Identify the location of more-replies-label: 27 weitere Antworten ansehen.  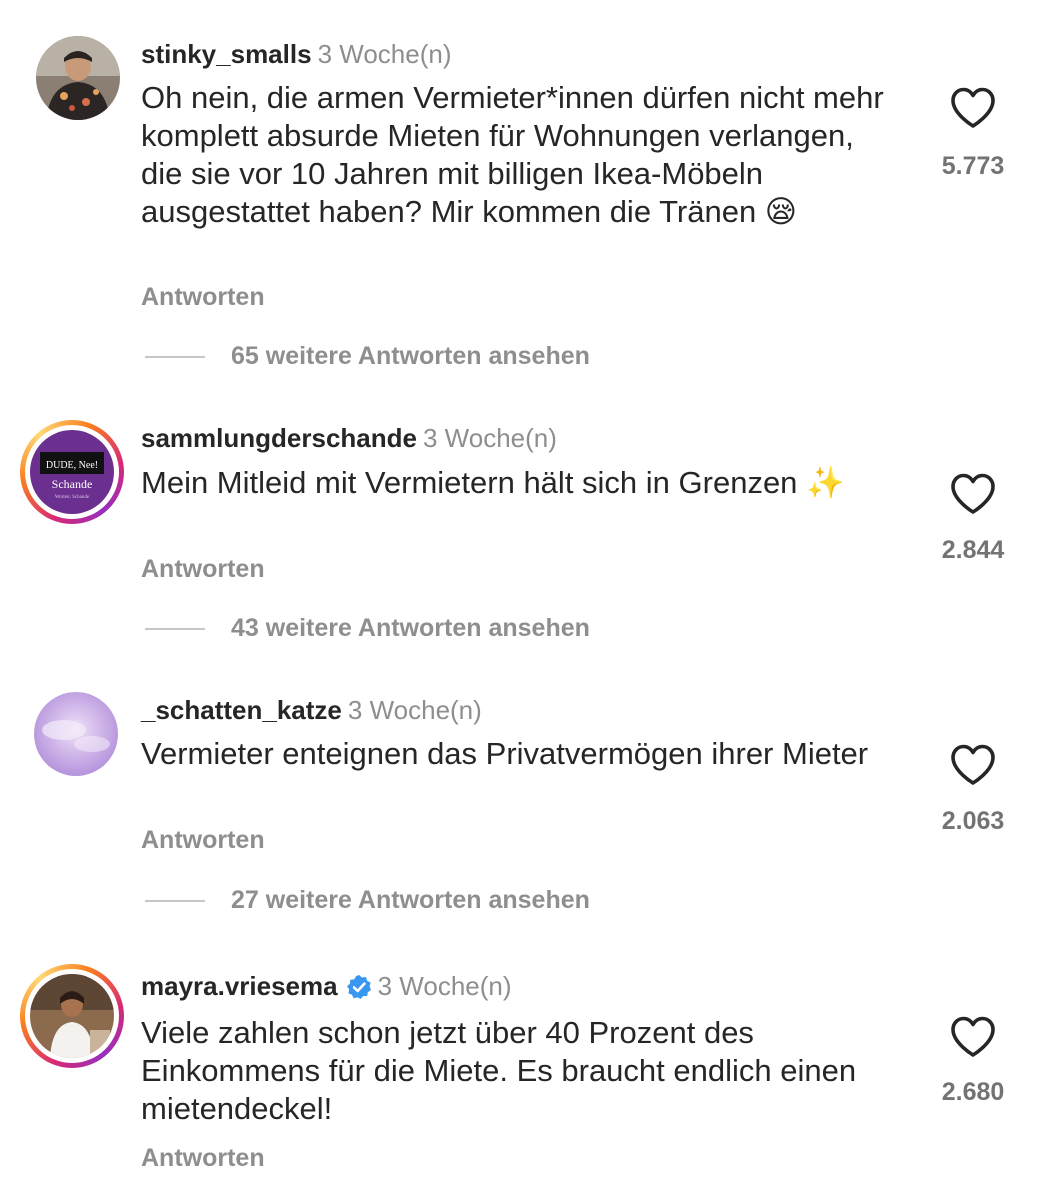
(410, 900).